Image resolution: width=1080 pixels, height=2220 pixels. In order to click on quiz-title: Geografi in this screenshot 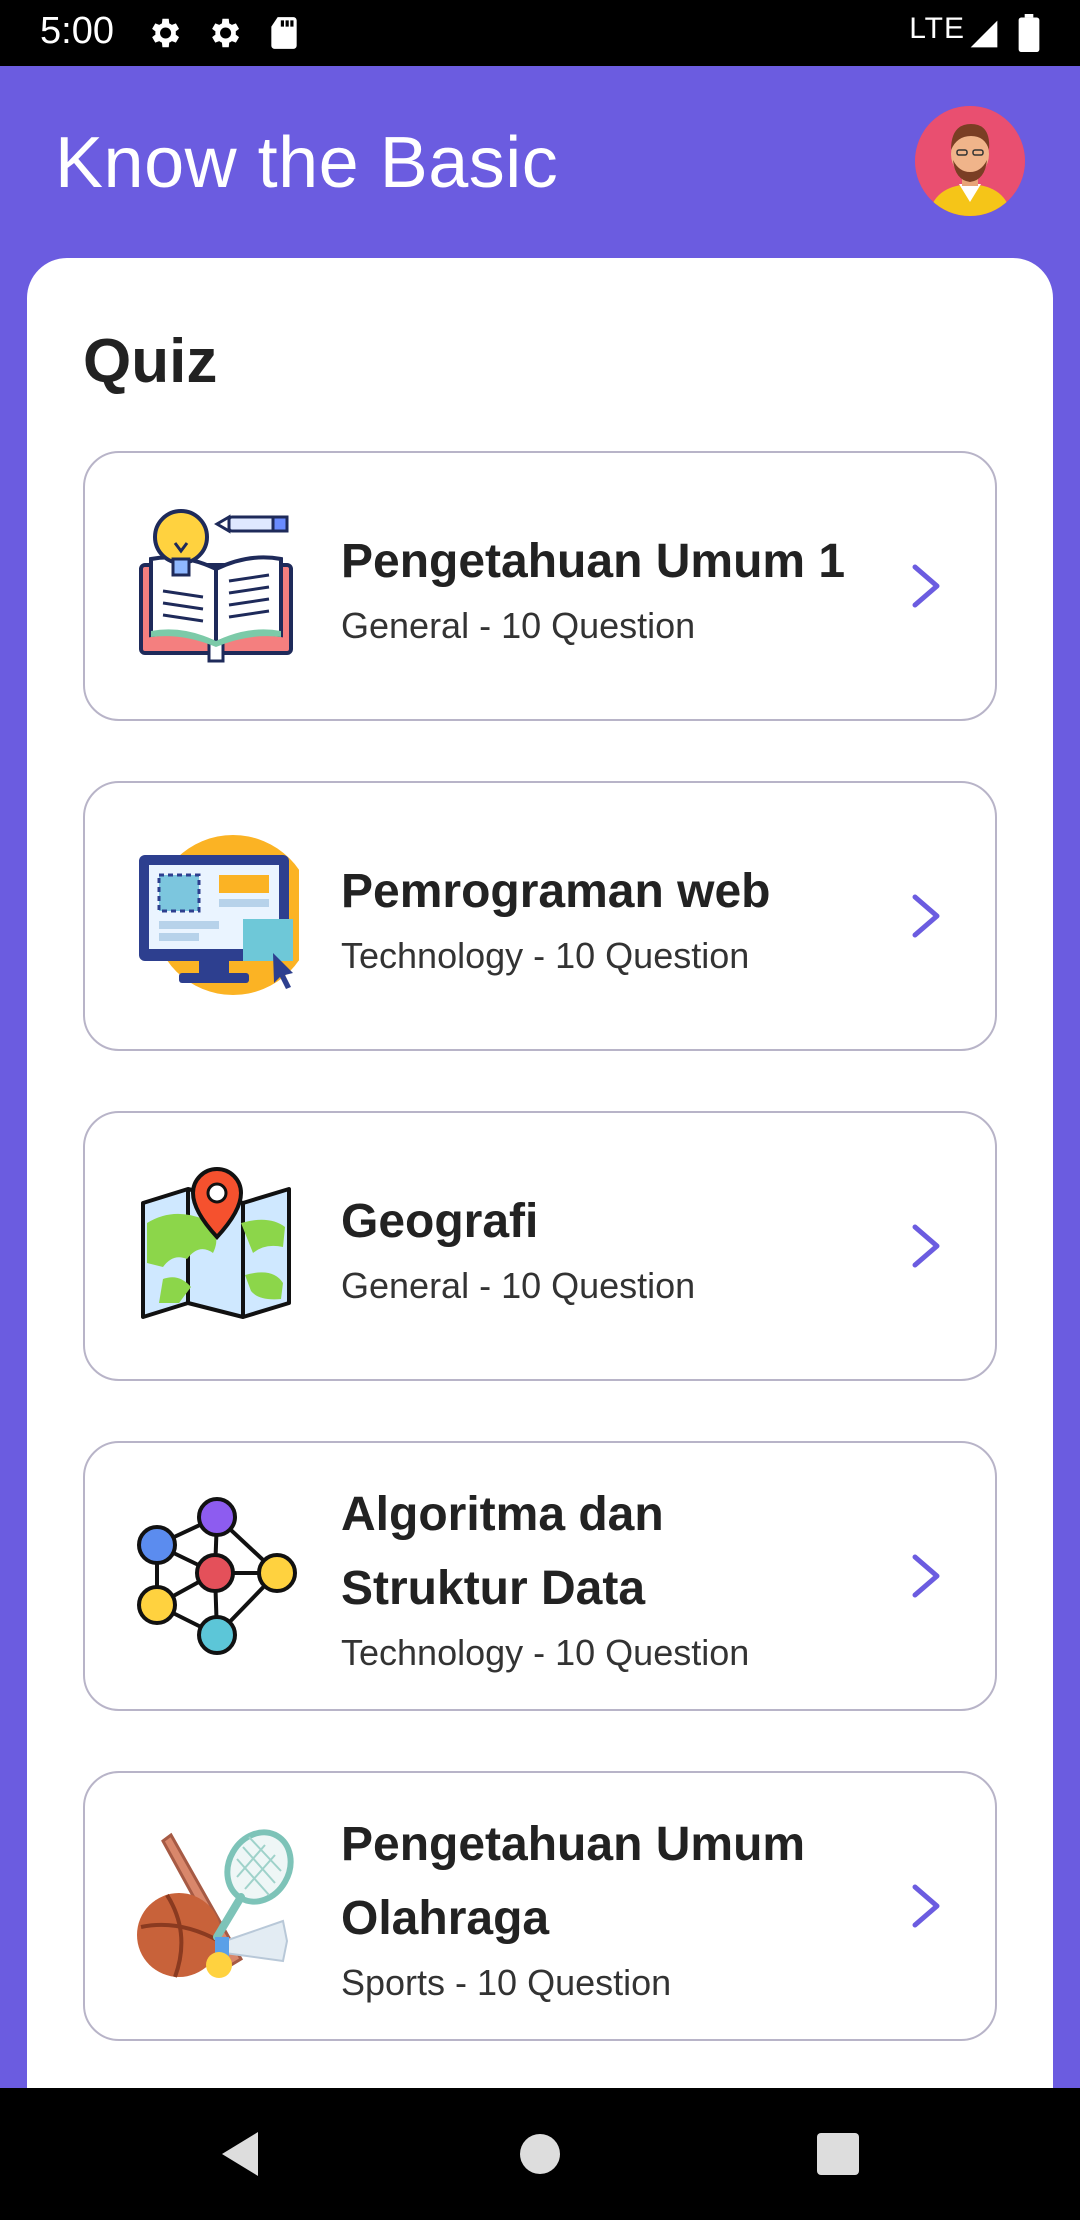, I will do `click(440, 1221)`.